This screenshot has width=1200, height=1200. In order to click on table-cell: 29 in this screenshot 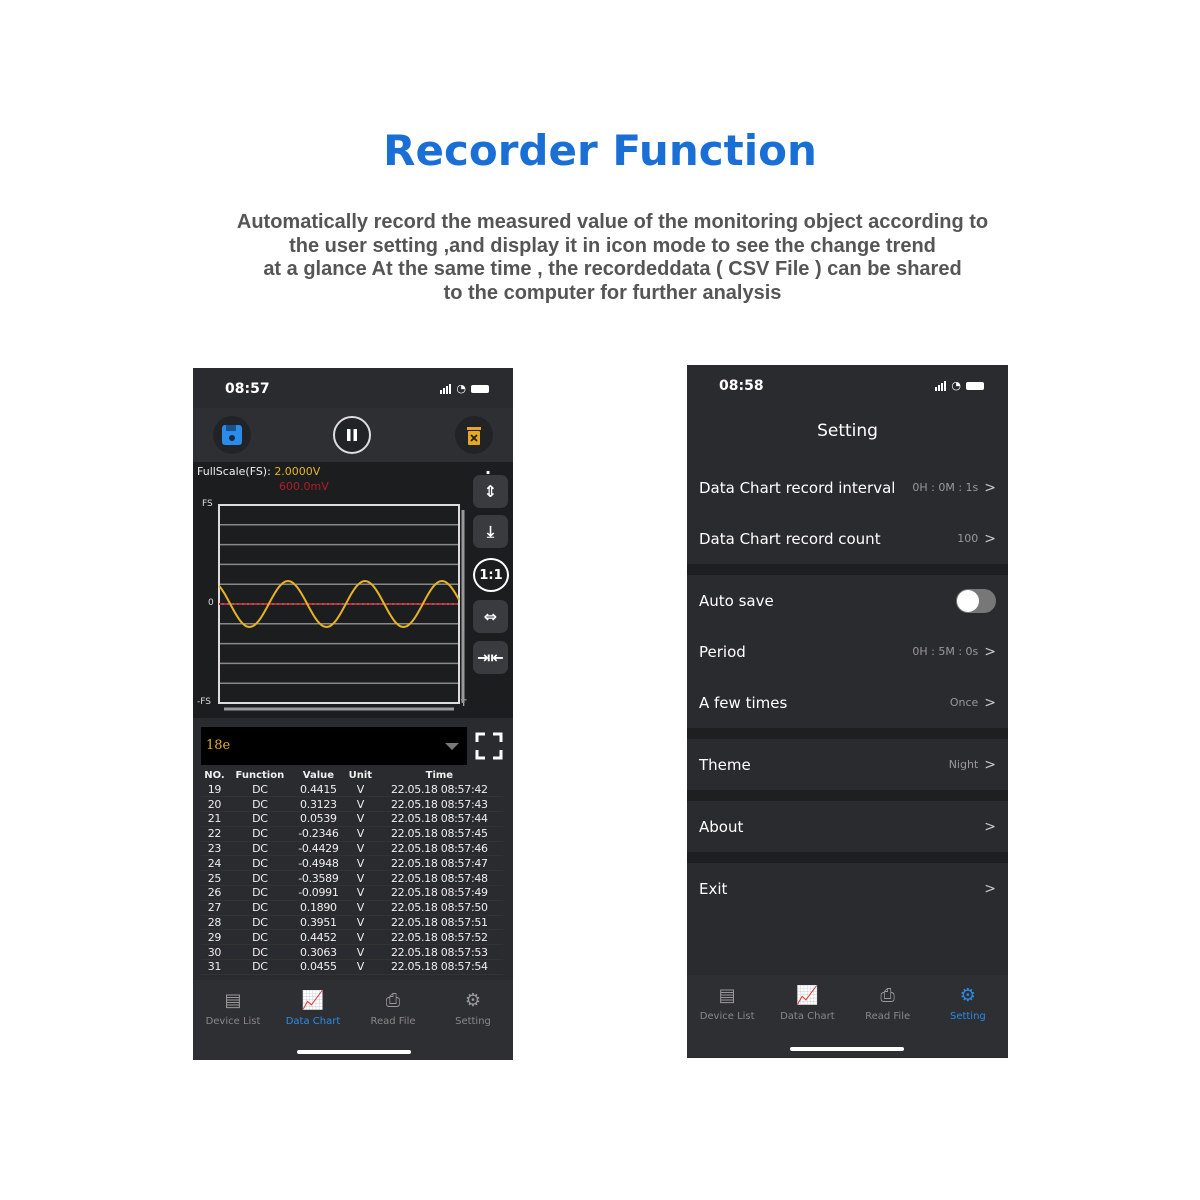, I will do `click(214, 937)`.